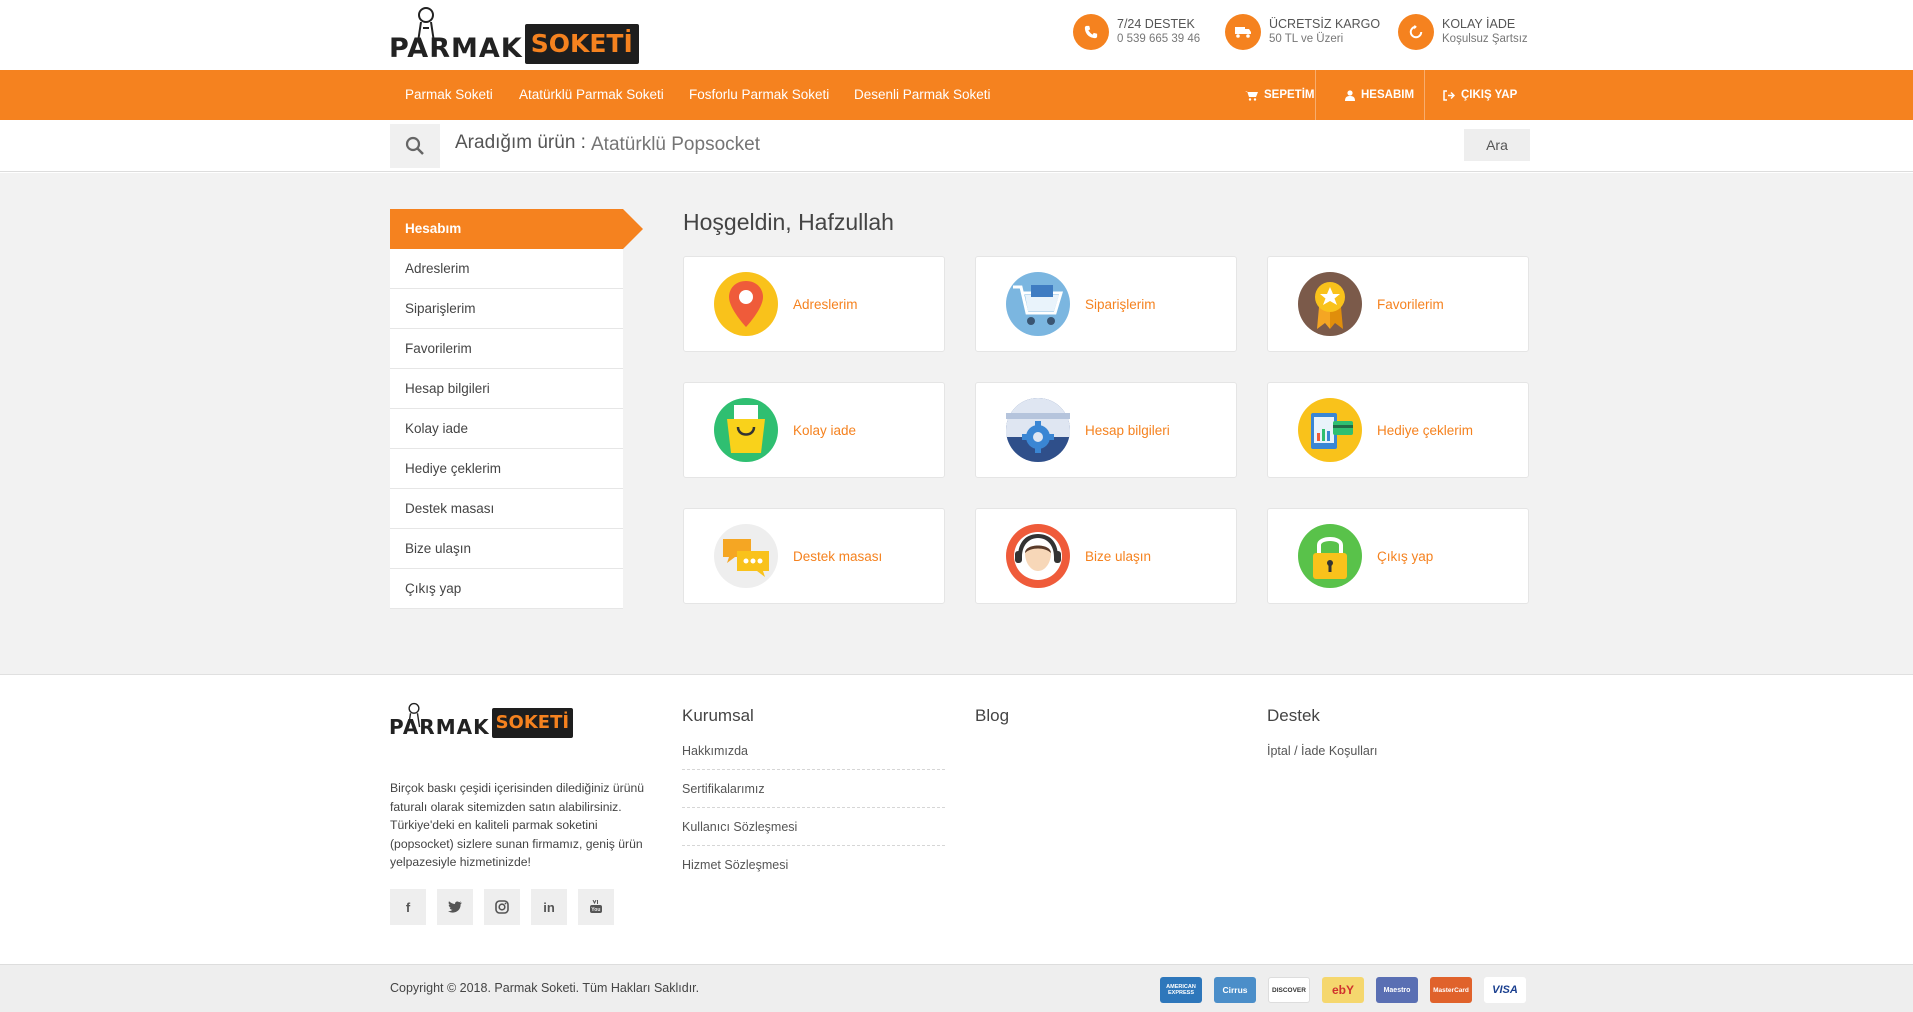 This screenshot has width=1913, height=1012. I want to click on account-link: HESABIM, so click(1379, 95).